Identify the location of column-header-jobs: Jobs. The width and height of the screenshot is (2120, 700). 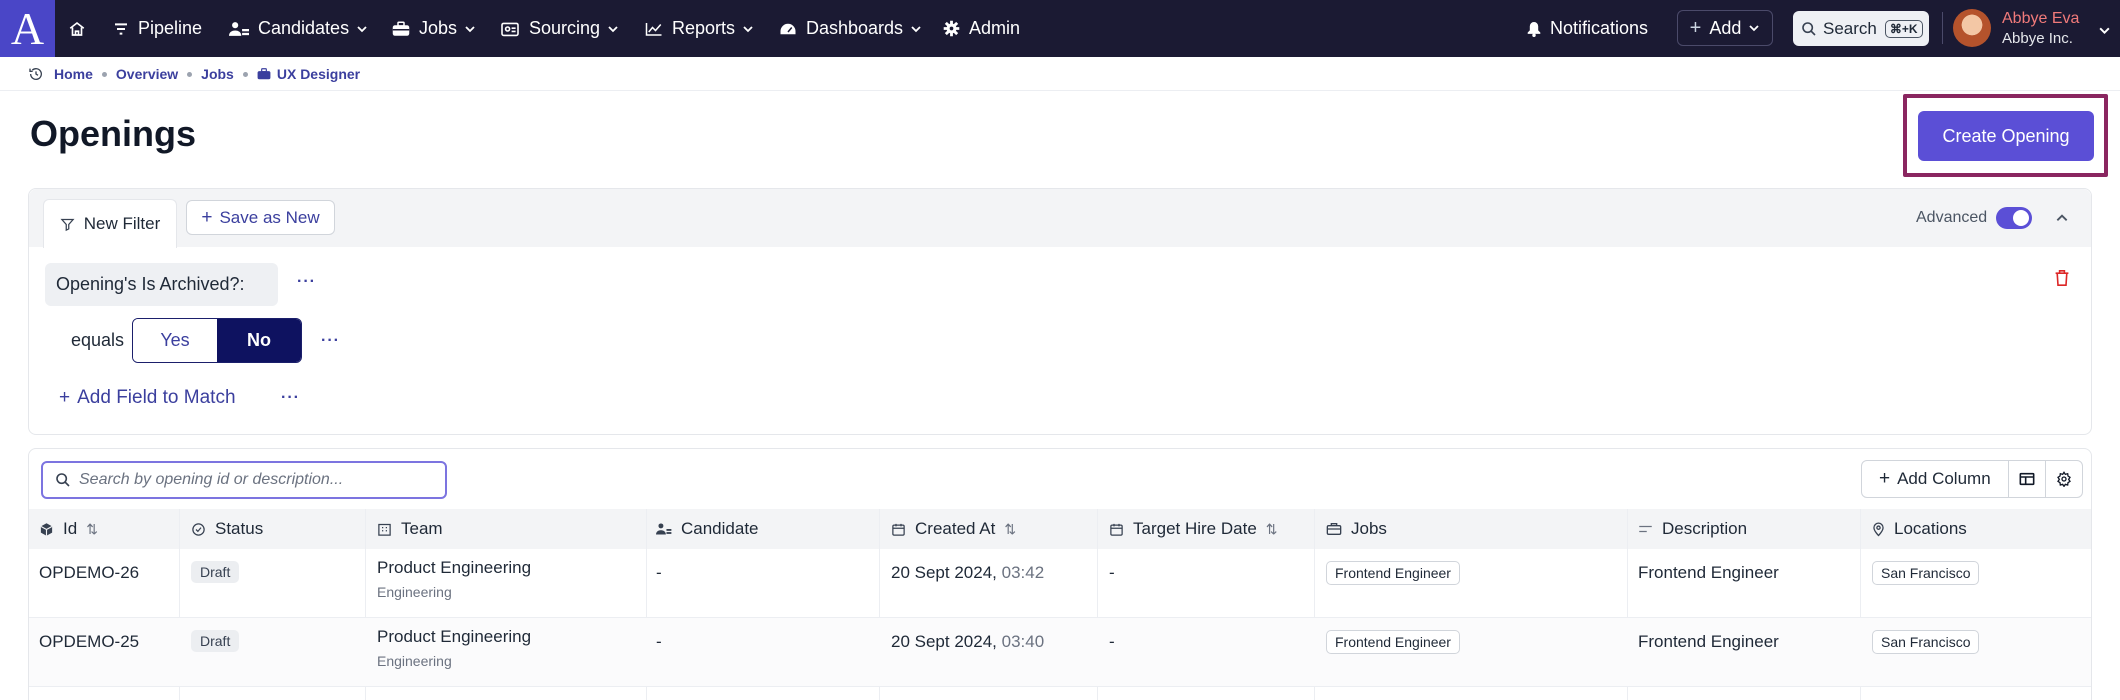
(1356, 529).